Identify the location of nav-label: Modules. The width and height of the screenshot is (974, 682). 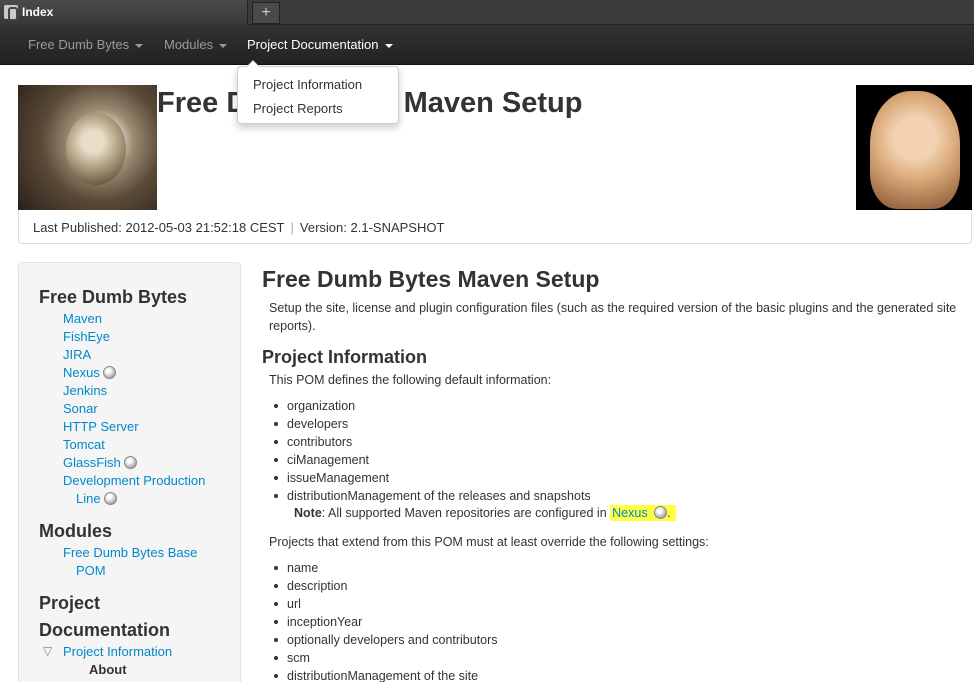
(189, 44).